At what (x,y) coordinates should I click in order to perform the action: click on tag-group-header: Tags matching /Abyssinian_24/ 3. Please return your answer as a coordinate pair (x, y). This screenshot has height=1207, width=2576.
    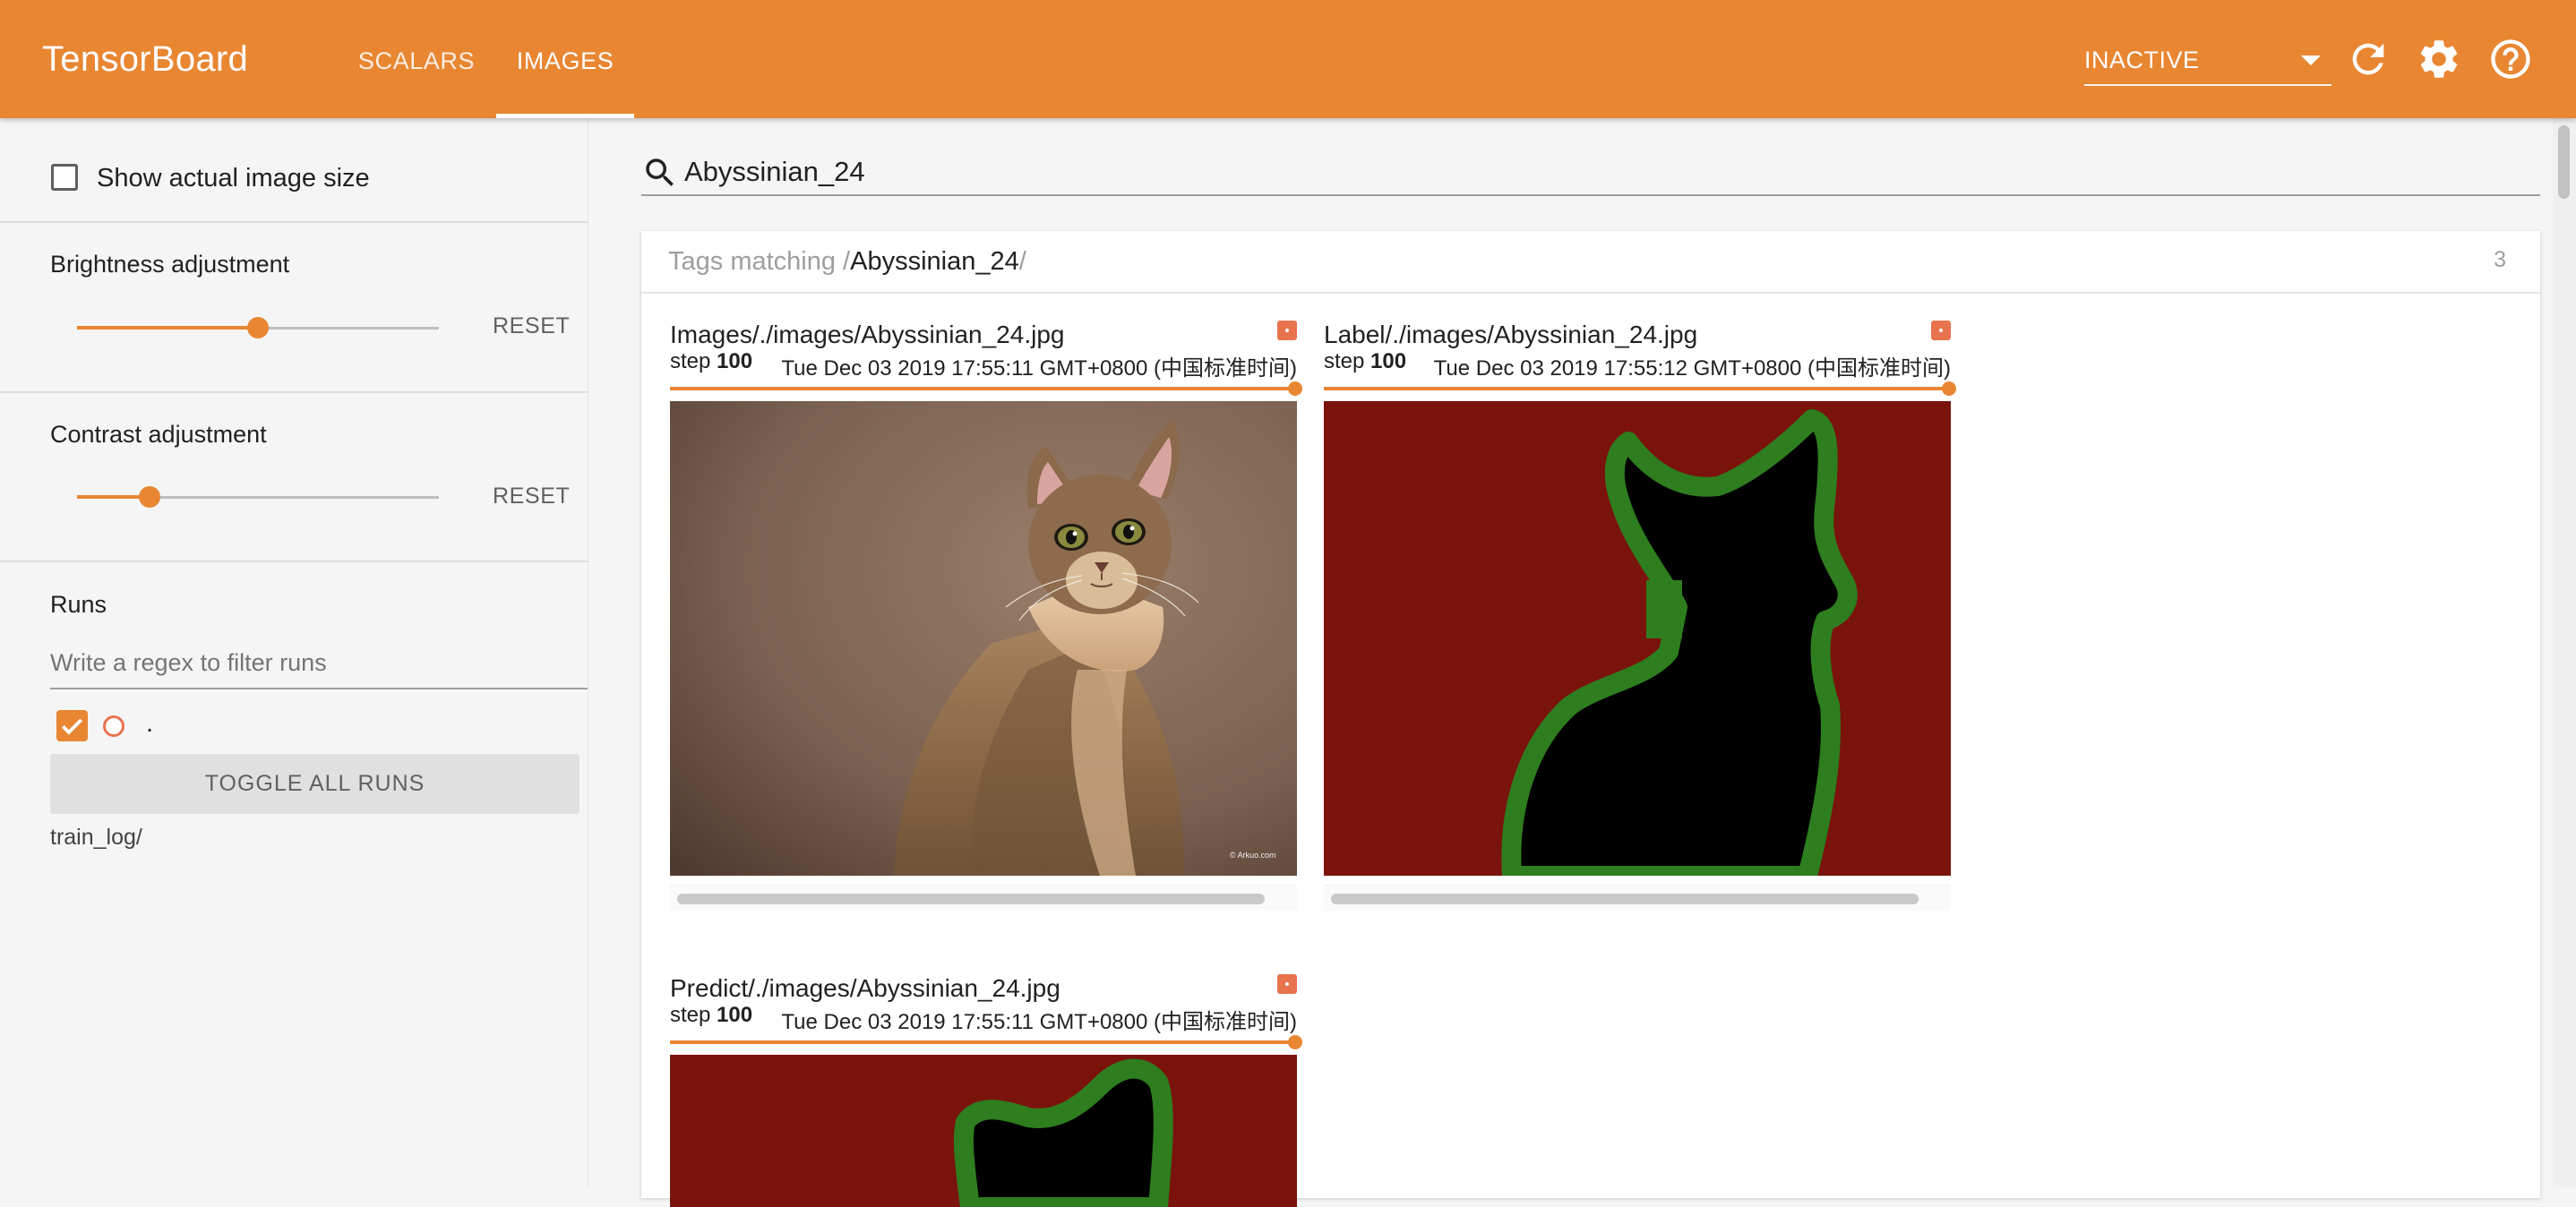
    Looking at the image, I should click on (1590, 262).